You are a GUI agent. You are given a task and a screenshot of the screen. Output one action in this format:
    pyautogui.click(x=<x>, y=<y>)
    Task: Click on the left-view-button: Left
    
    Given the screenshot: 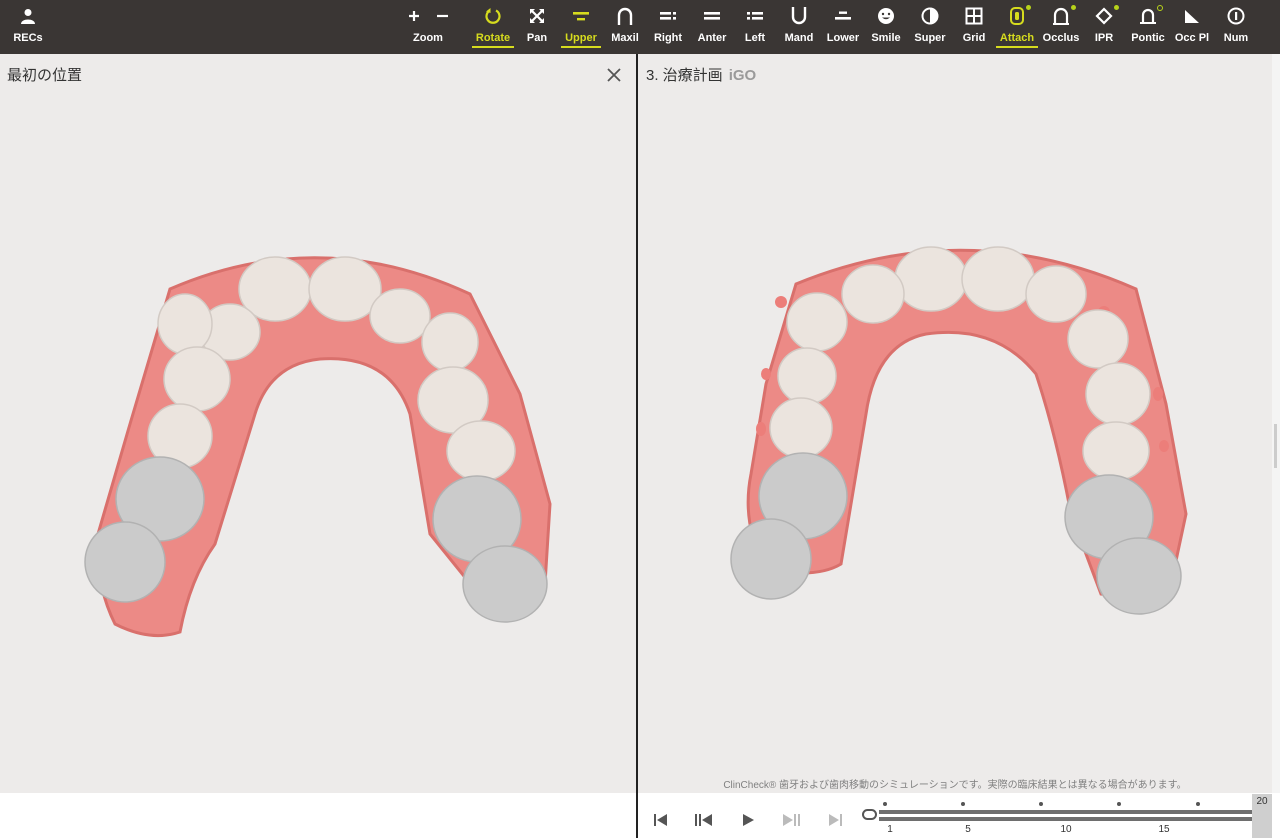 What is the action you would take?
    pyautogui.click(x=755, y=27)
    